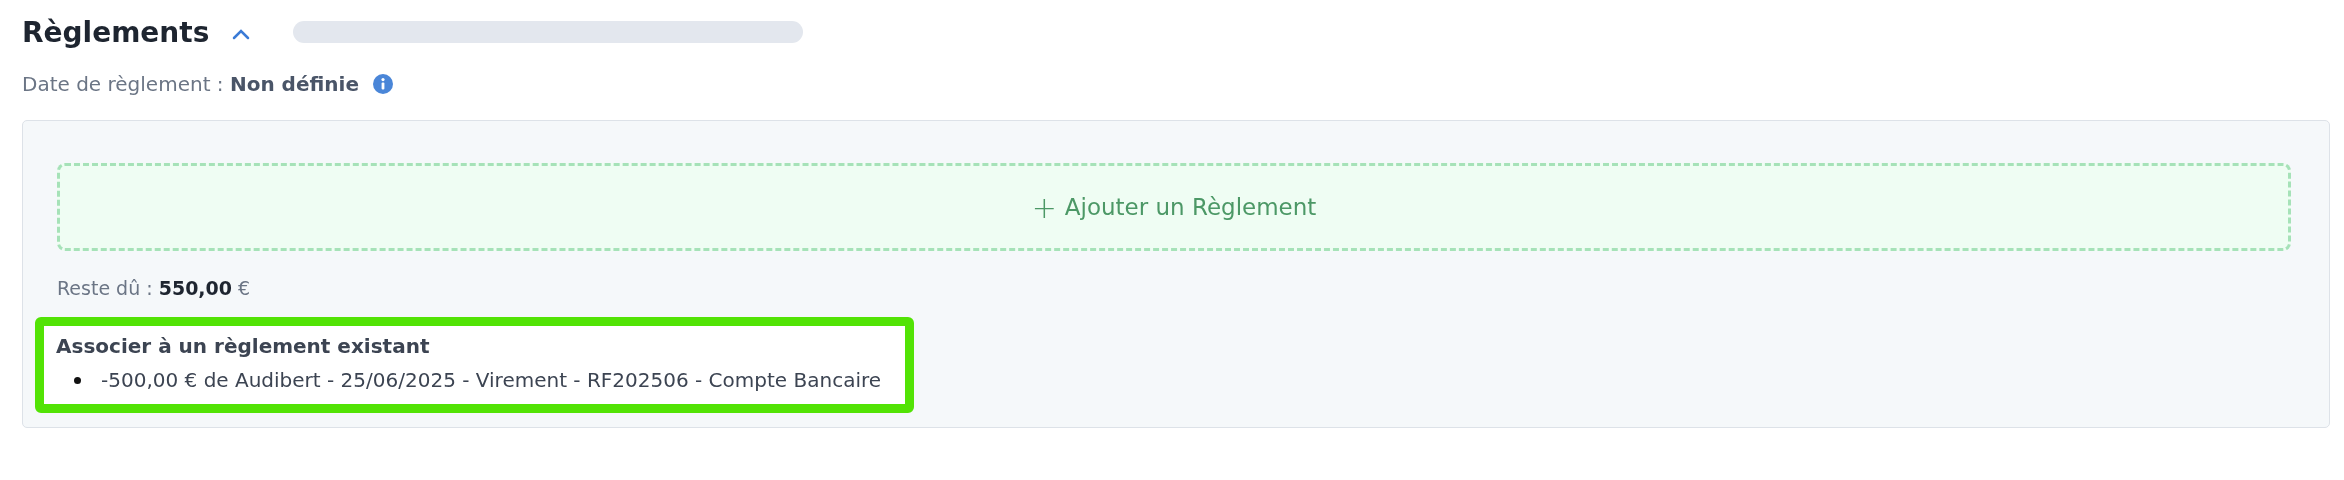 Image resolution: width=2344 pixels, height=480 pixels. What do you see at coordinates (154, 288) in the screenshot?
I see `remaining-due-text: Reste dû : 550,00 €` at bounding box center [154, 288].